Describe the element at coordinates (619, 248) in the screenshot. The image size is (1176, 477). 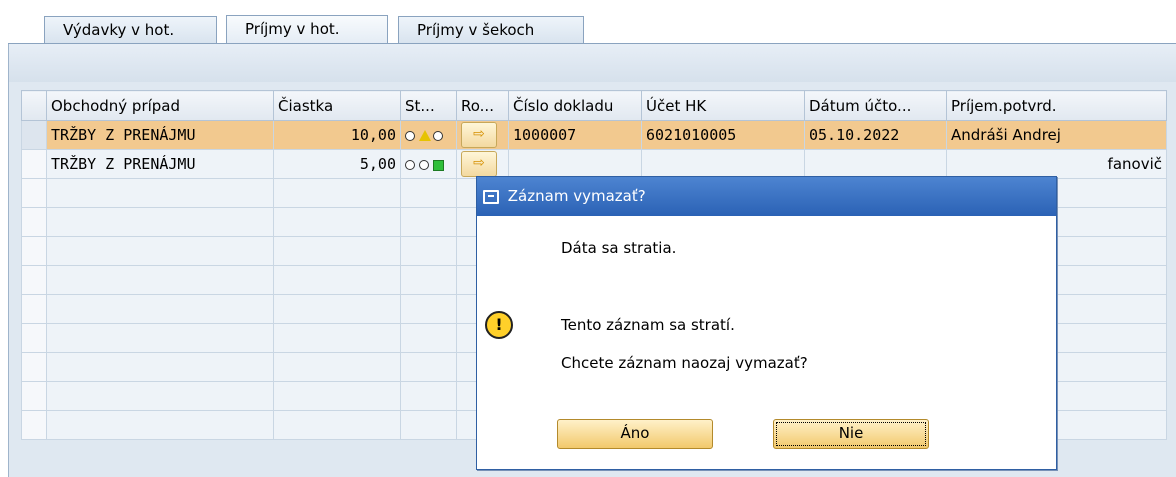
I see `dialog-message-1: Dáta sa stratia.` at that location.